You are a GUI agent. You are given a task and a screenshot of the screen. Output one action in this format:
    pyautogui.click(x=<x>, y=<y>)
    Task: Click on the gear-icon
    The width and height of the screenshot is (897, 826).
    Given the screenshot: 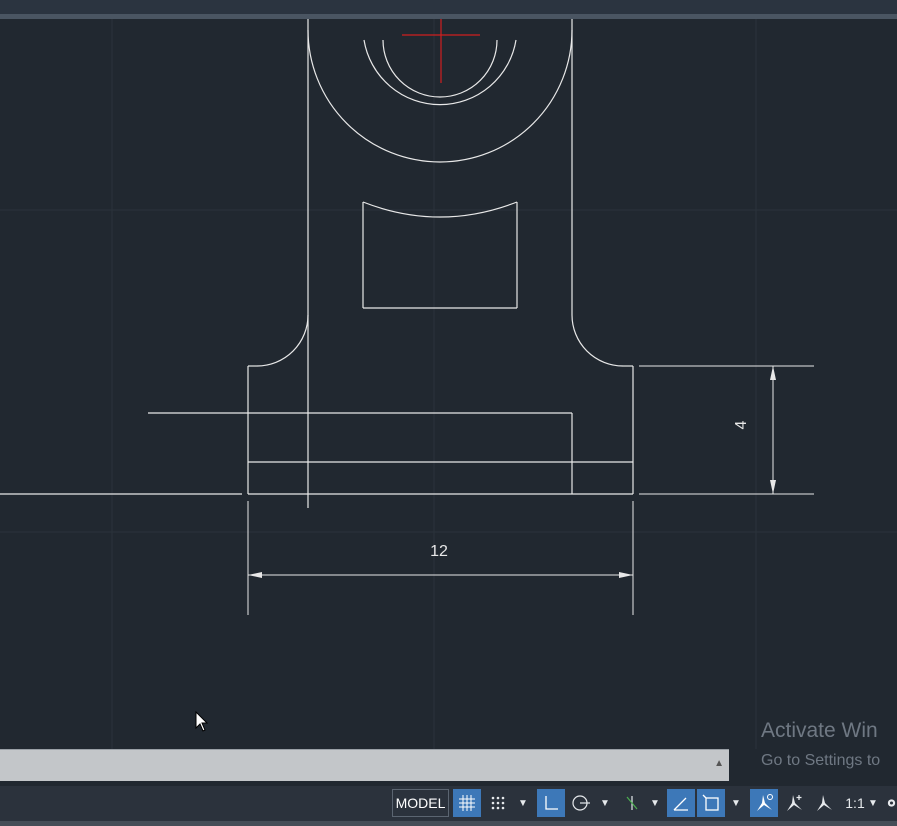 What is the action you would take?
    pyautogui.click(x=891, y=803)
    